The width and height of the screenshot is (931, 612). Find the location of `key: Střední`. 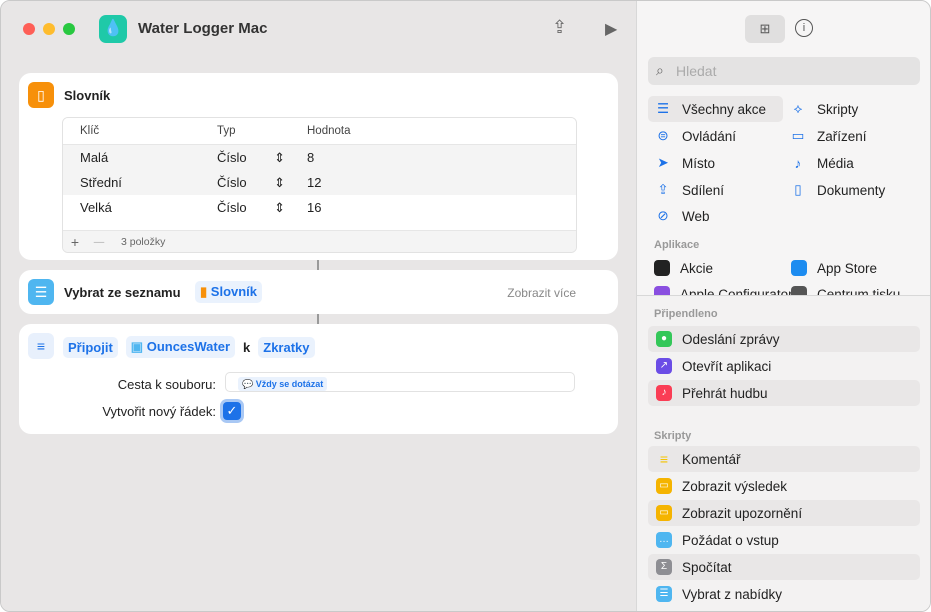

key: Střední is located at coordinates (131, 182).